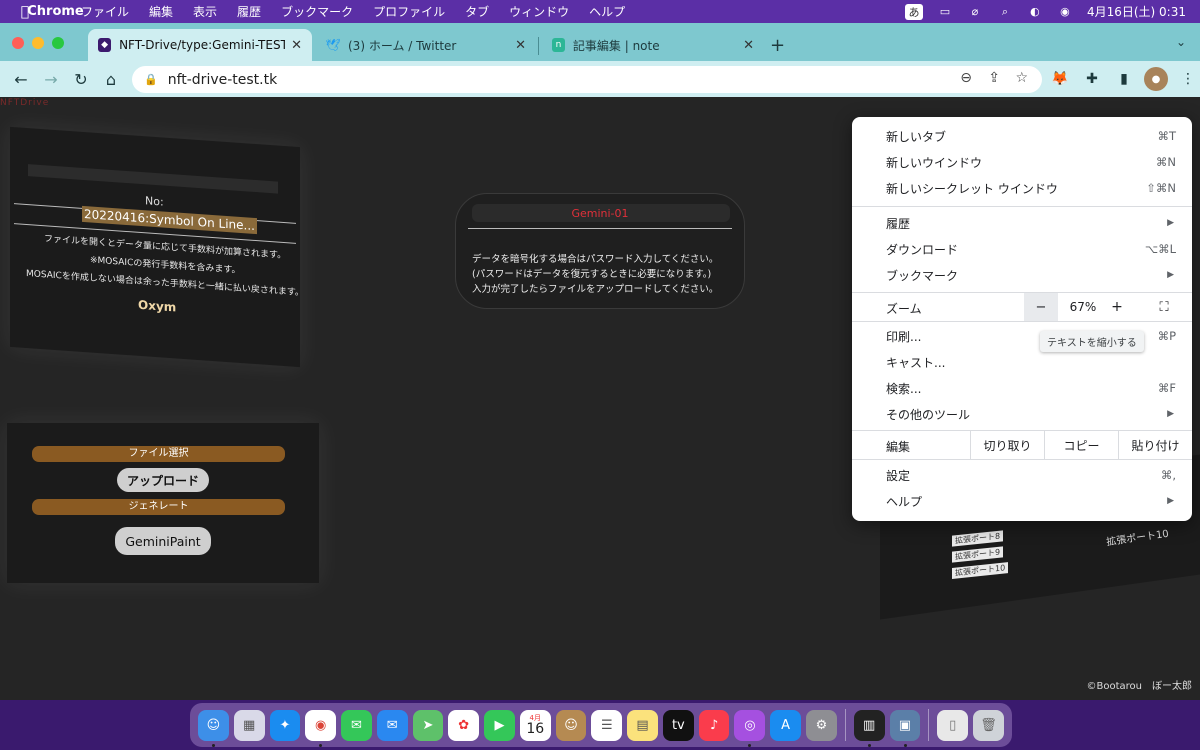 This screenshot has height=750, width=1200. Describe the element at coordinates (587, 79) in the screenshot. I see `address-bar: 🔒 nft-drive-test.tk ⊖ ⇪ ☆` at that location.